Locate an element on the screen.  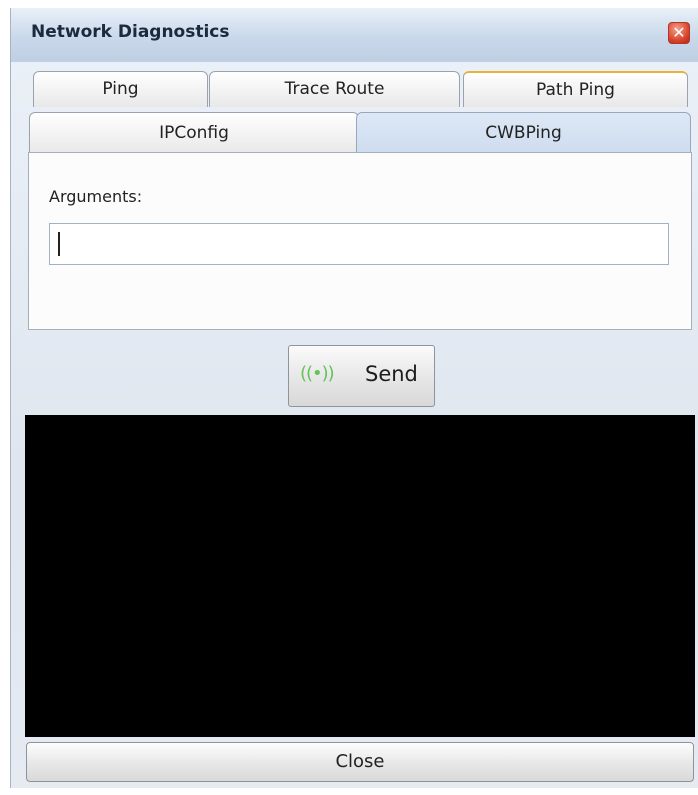
send-button: ((•)) Send is located at coordinates (361, 376).